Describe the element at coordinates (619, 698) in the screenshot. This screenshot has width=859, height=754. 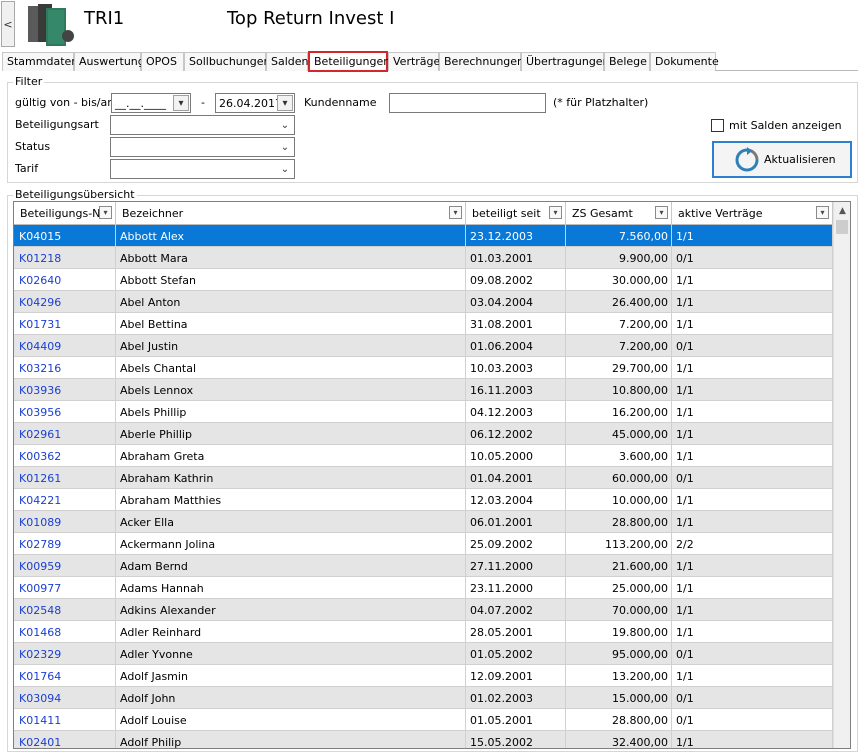
I see `cell-zs-gesamt: 15.000,00` at that location.